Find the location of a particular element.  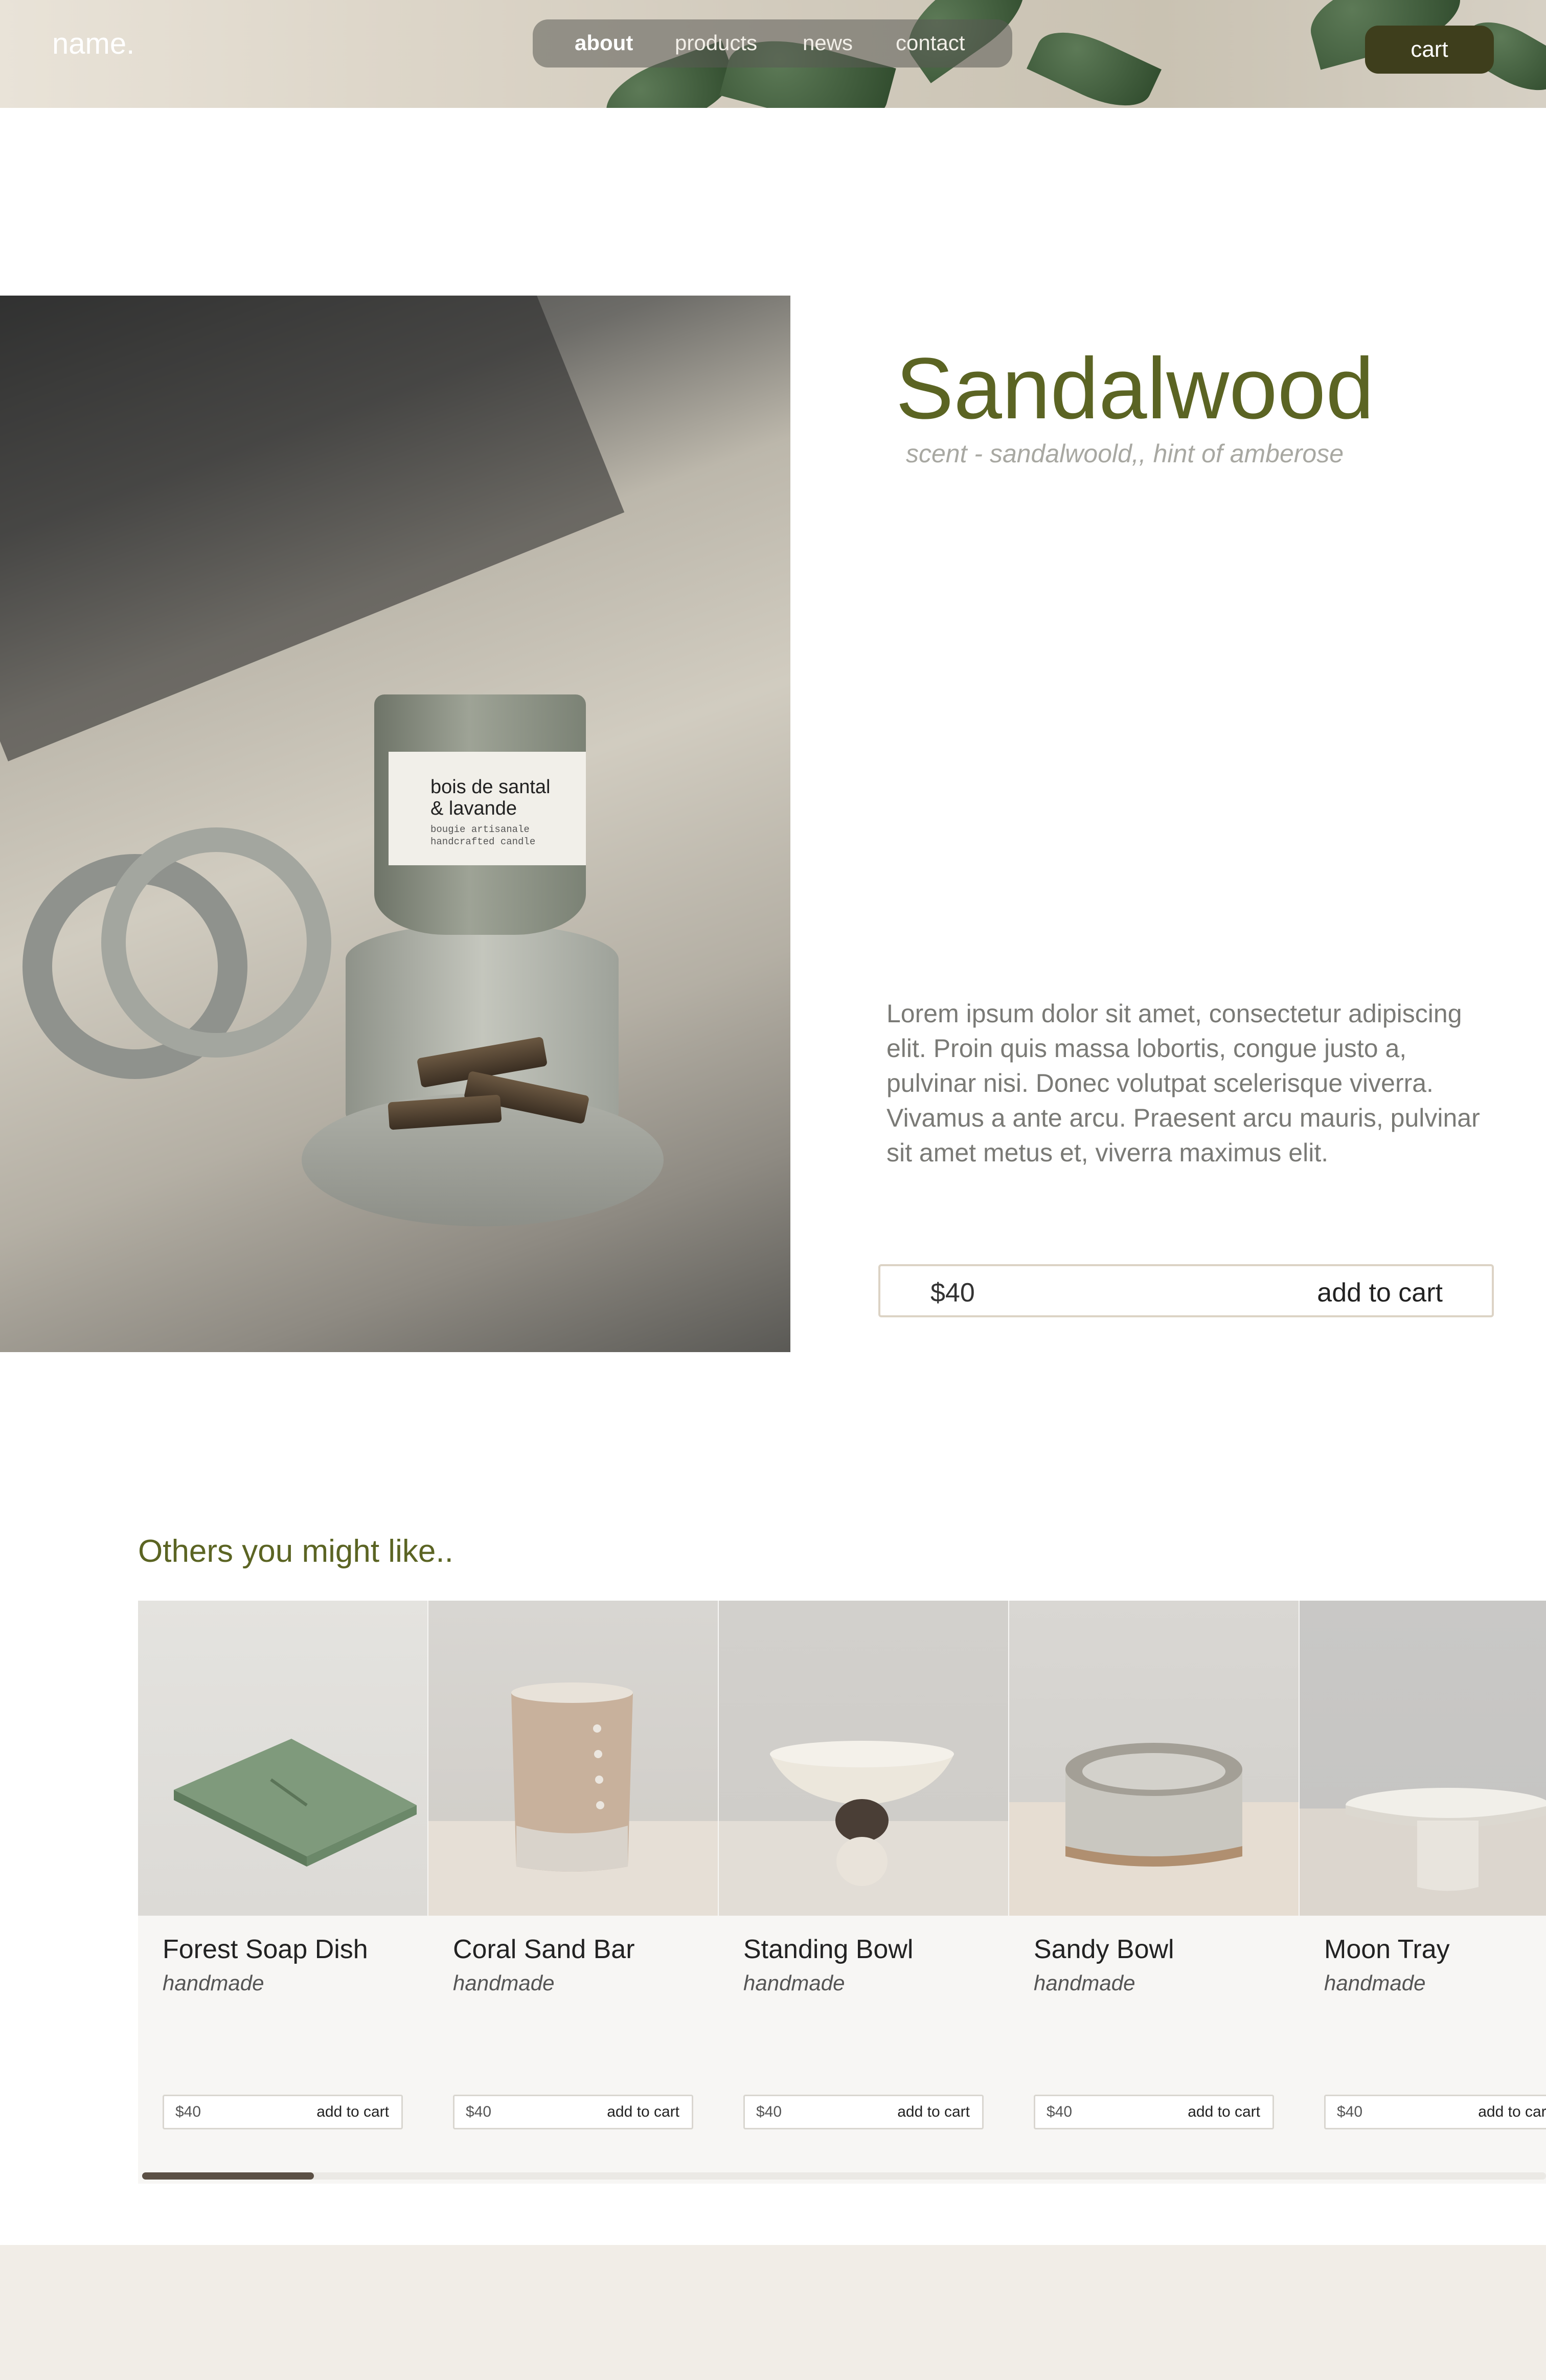

product-subtitle: scent - sandalwoold,, hint of amberose is located at coordinates (1125, 453).